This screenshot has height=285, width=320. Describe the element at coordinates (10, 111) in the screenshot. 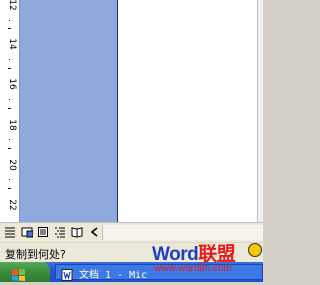

I see `vertical-ruler: 12 14 16 18 20 22` at that location.